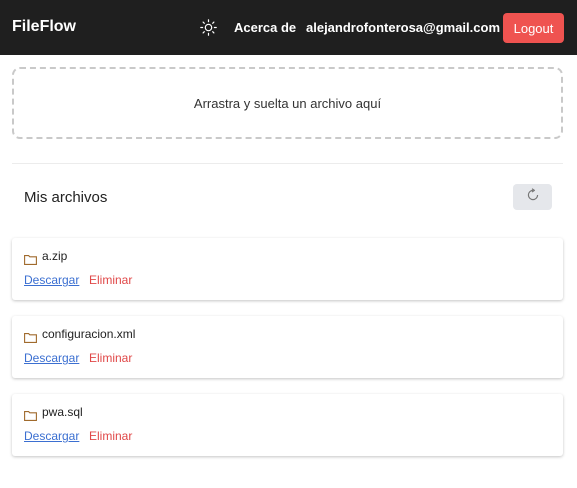  I want to click on file-dropzone: Arrastra y suelta un archivo aquí, so click(287, 103).